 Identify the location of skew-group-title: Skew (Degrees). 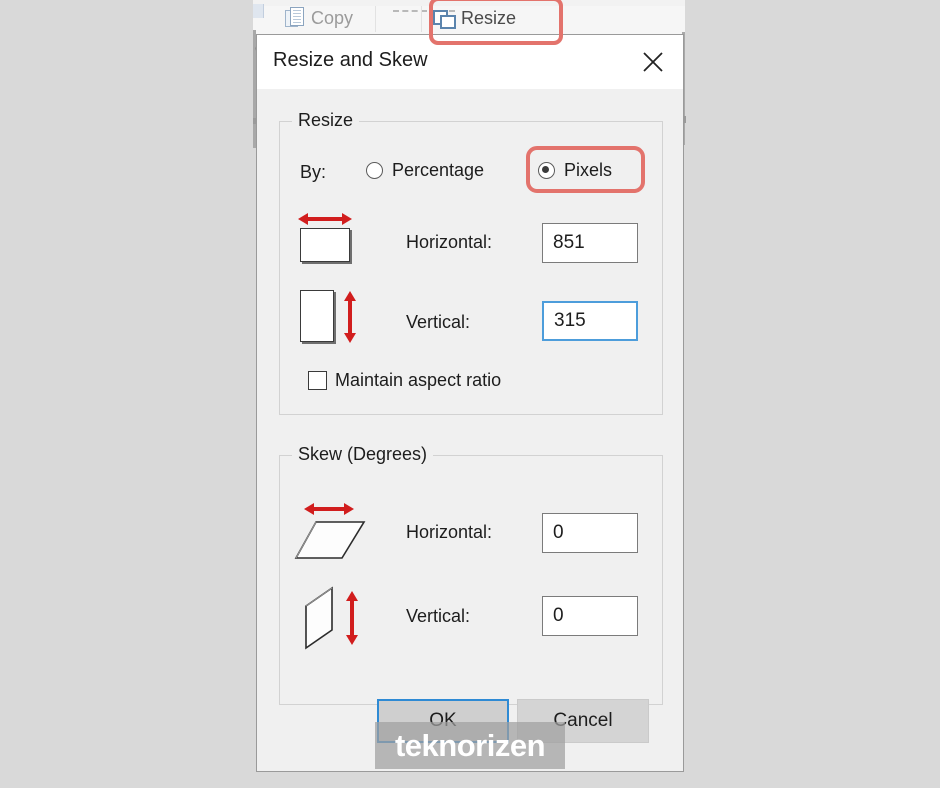
(363, 454).